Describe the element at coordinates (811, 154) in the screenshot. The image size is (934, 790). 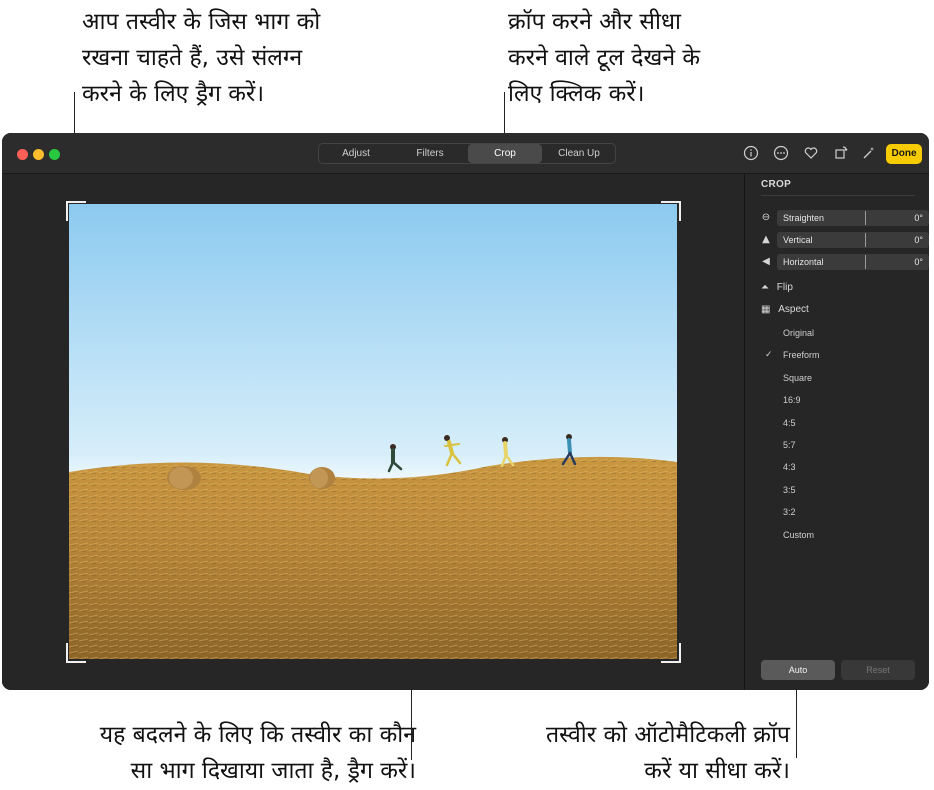
I see `heart-icon` at that location.